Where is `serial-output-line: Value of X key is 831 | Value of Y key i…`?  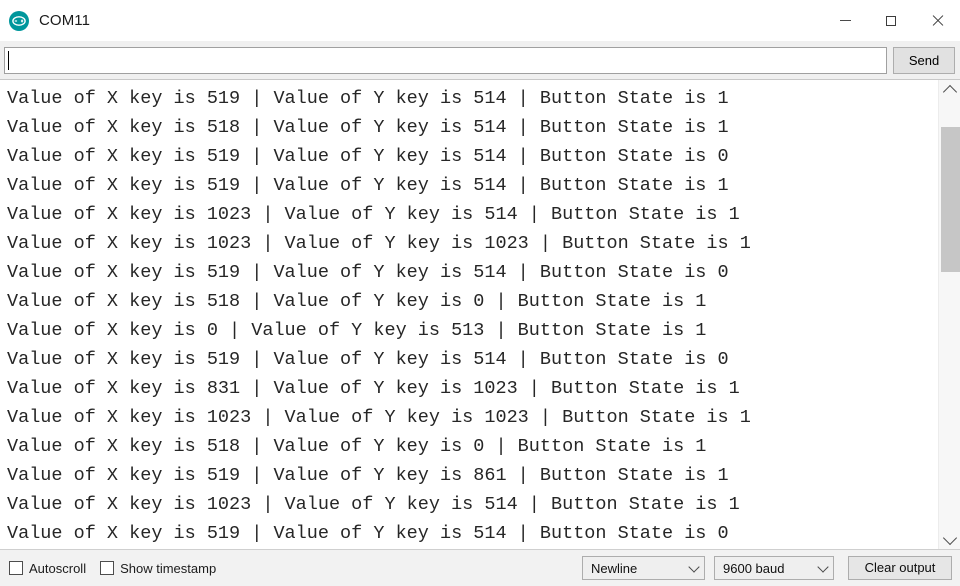
serial-output-line: Value of X key is 831 | Value of Y key i… is located at coordinates (373, 388).